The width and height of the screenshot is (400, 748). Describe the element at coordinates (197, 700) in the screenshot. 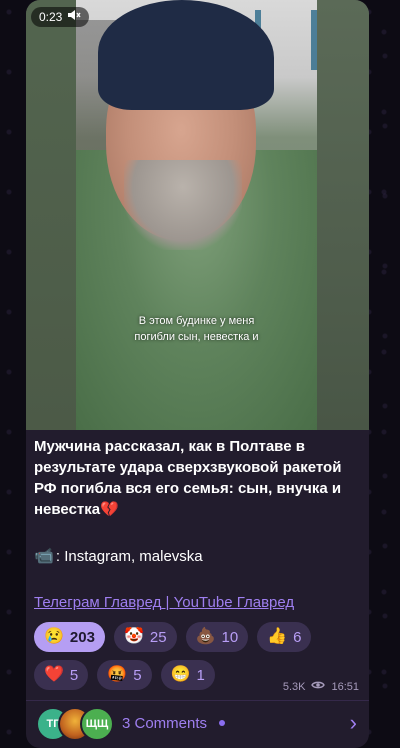

I see `comments-divider` at that location.